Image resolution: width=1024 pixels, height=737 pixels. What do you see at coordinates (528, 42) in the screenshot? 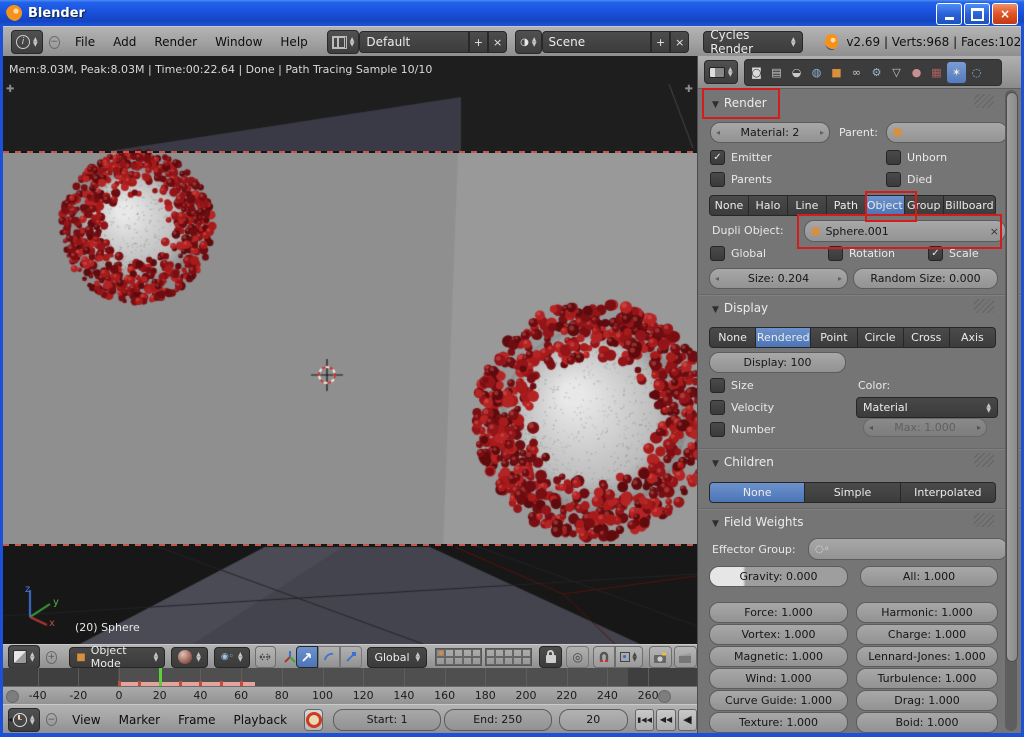
I see `scene-selector: ◑ ▲ ▼` at bounding box center [528, 42].